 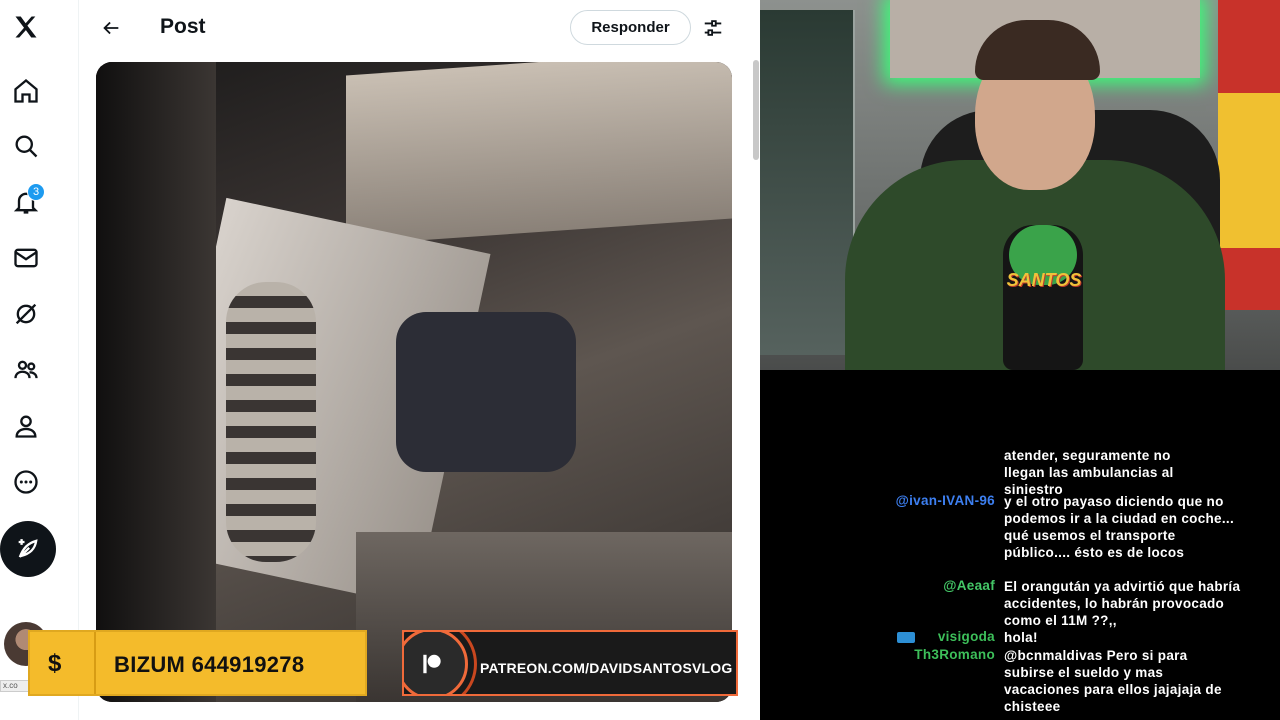 What do you see at coordinates (26, 91) in the screenshot?
I see `home-icon` at bounding box center [26, 91].